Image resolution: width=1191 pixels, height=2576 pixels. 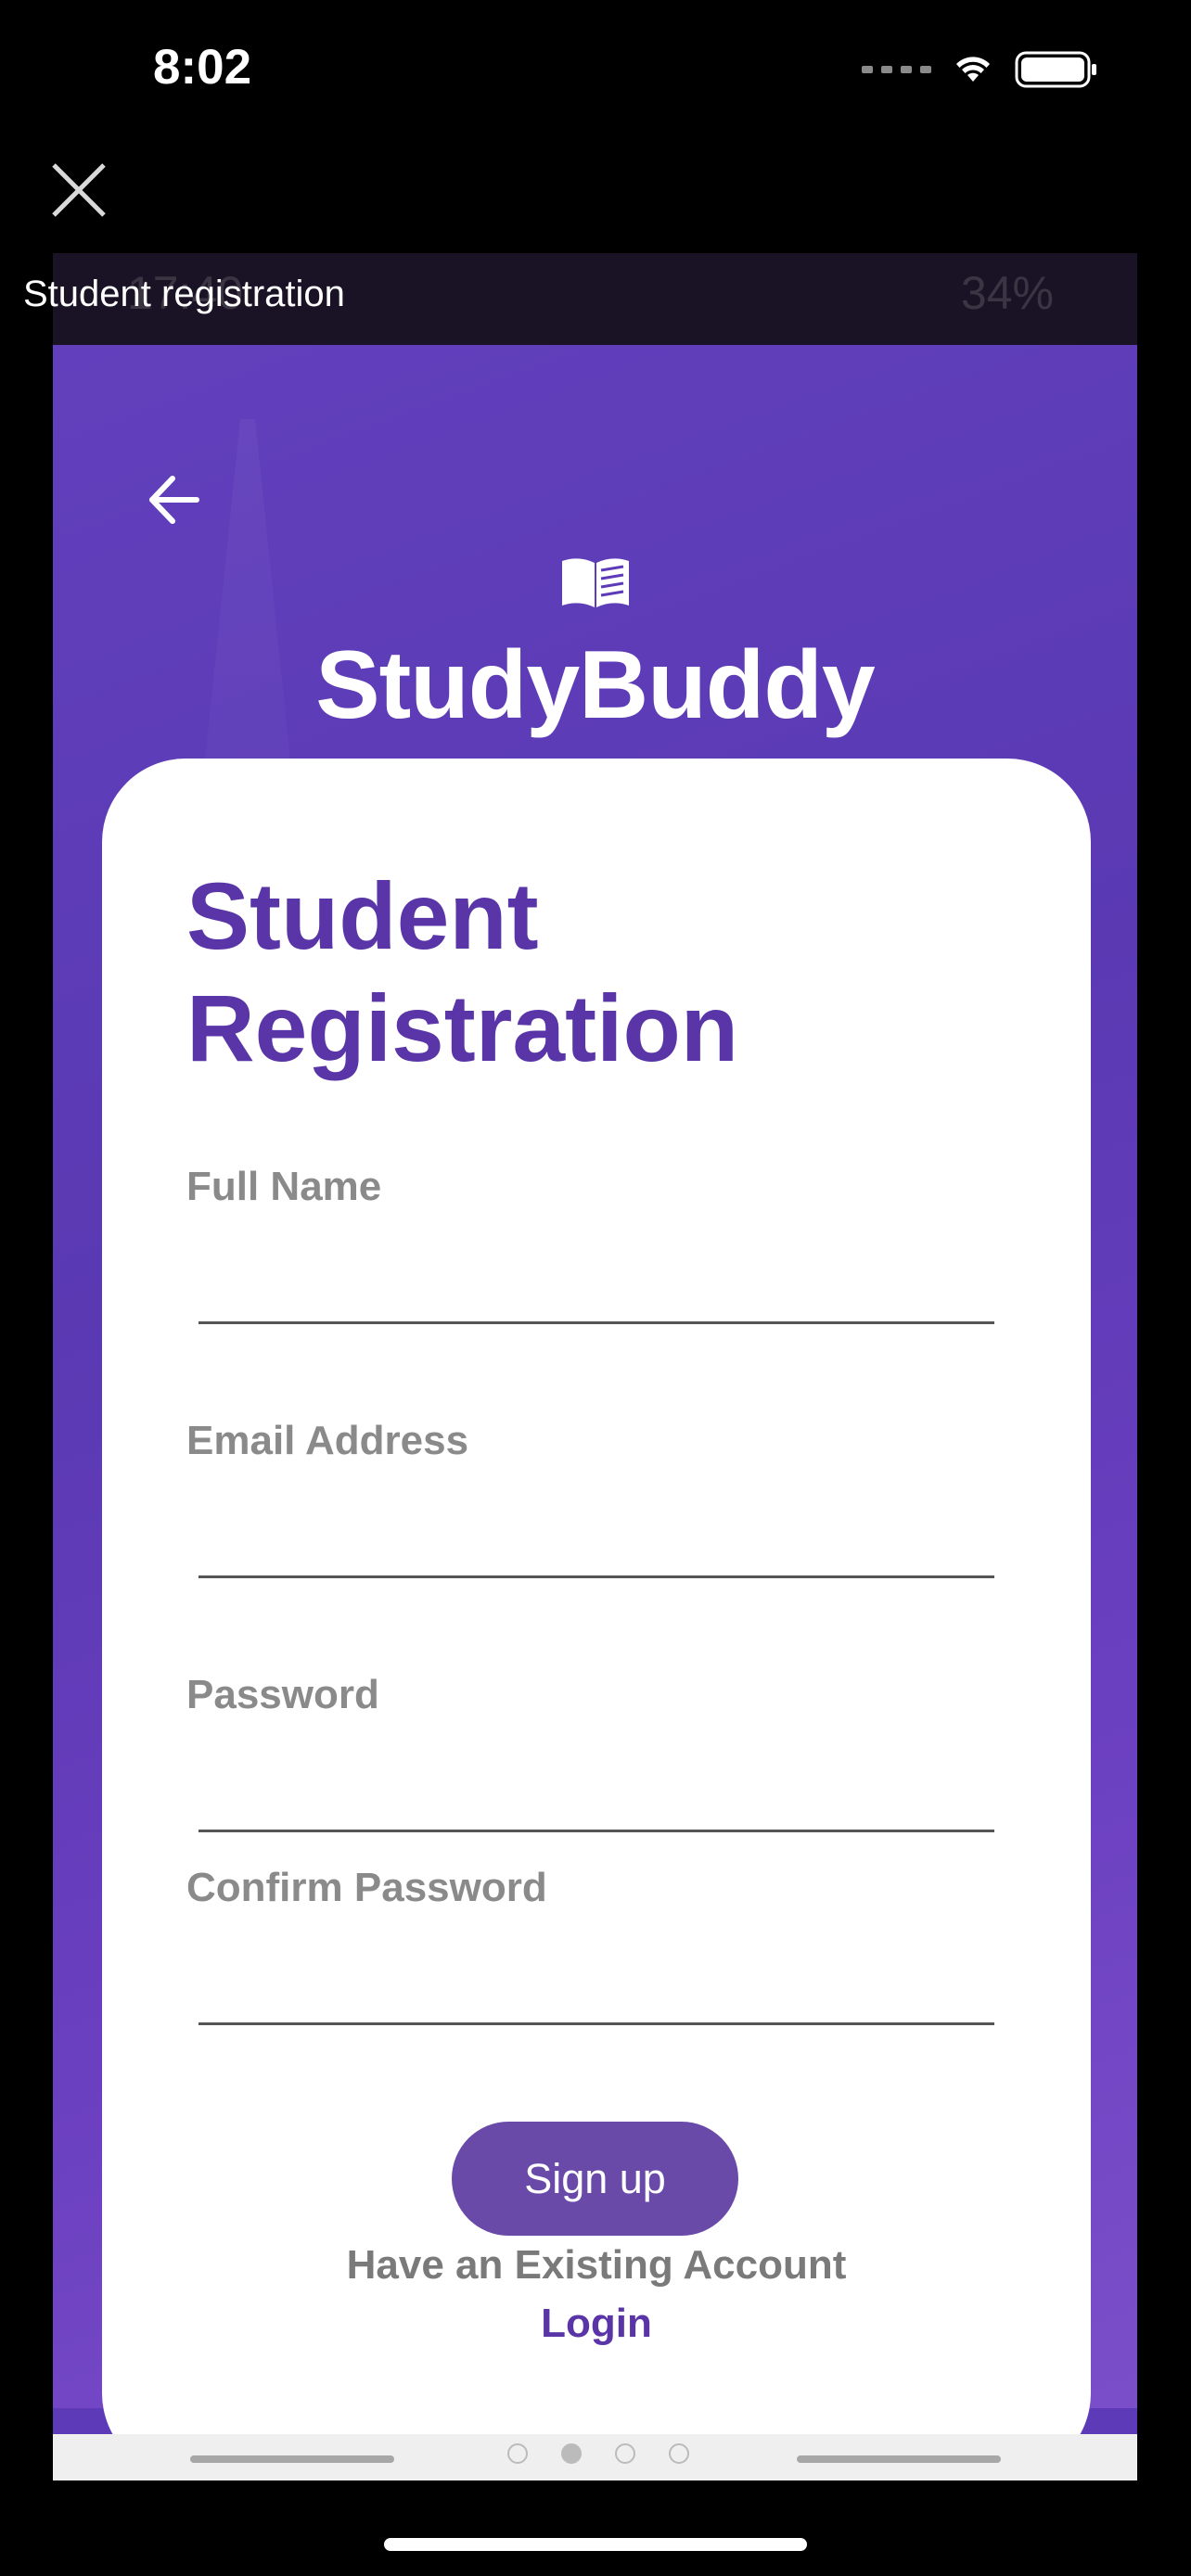 What do you see at coordinates (284, 1186) in the screenshot?
I see `full-name-label: Full Name` at bounding box center [284, 1186].